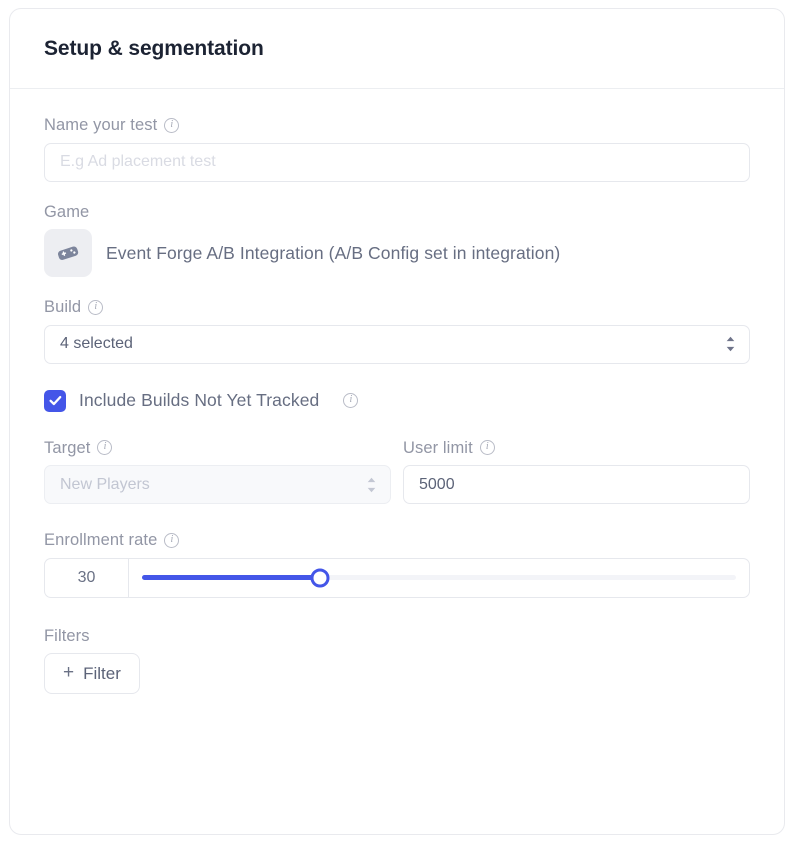  I want to click on user-limit-input, so click(576, 484).